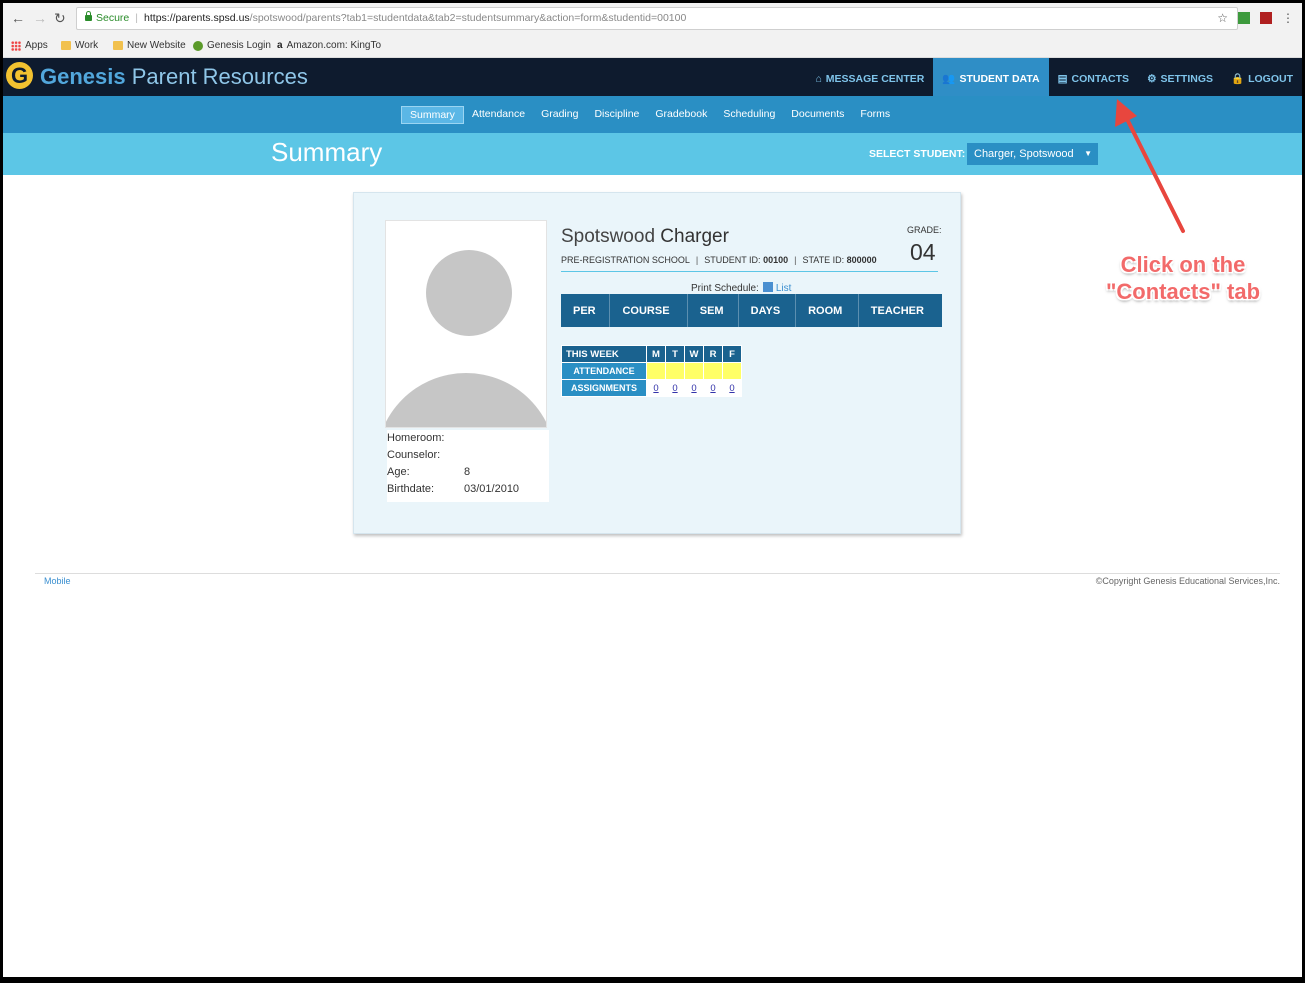 The width and height of the screenshot is (1305, 983). Describe the element at coordinates (1262, 77) in the screenshot. I see `nav-logout: 🔒 LOGOUT` at that location.